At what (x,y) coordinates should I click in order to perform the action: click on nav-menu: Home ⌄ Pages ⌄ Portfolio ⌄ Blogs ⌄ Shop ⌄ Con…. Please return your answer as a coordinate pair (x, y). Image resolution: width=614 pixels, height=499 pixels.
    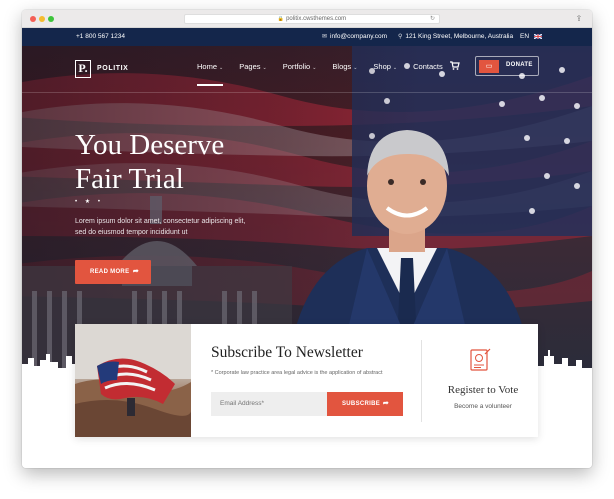
    Looking at the image, I should click on (328, 74).